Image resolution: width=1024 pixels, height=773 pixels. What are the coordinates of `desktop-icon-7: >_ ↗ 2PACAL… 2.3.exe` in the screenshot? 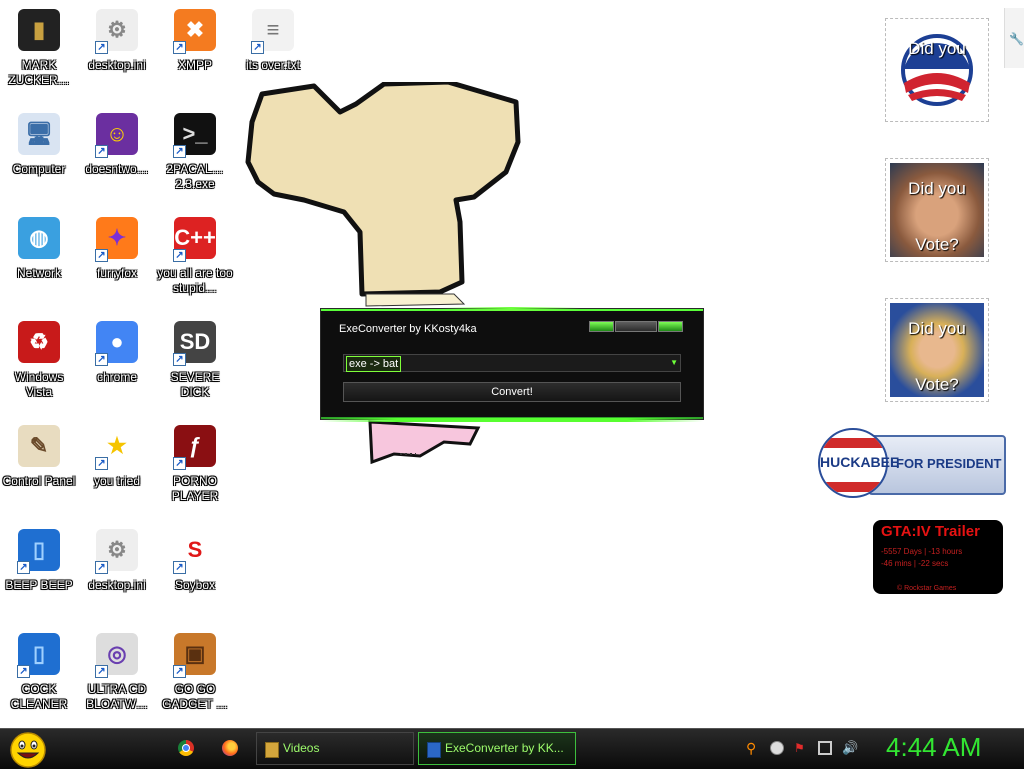 It's located at (195, 158).